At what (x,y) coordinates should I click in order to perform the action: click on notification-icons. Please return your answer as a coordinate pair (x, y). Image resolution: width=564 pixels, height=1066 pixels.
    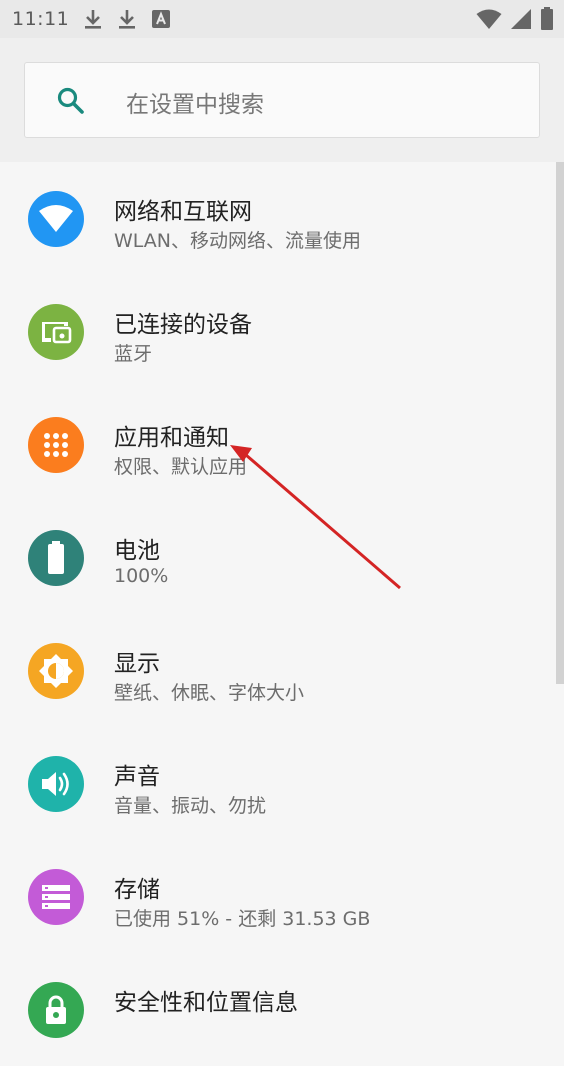
    Looking at the image, I should click on (127, 19).